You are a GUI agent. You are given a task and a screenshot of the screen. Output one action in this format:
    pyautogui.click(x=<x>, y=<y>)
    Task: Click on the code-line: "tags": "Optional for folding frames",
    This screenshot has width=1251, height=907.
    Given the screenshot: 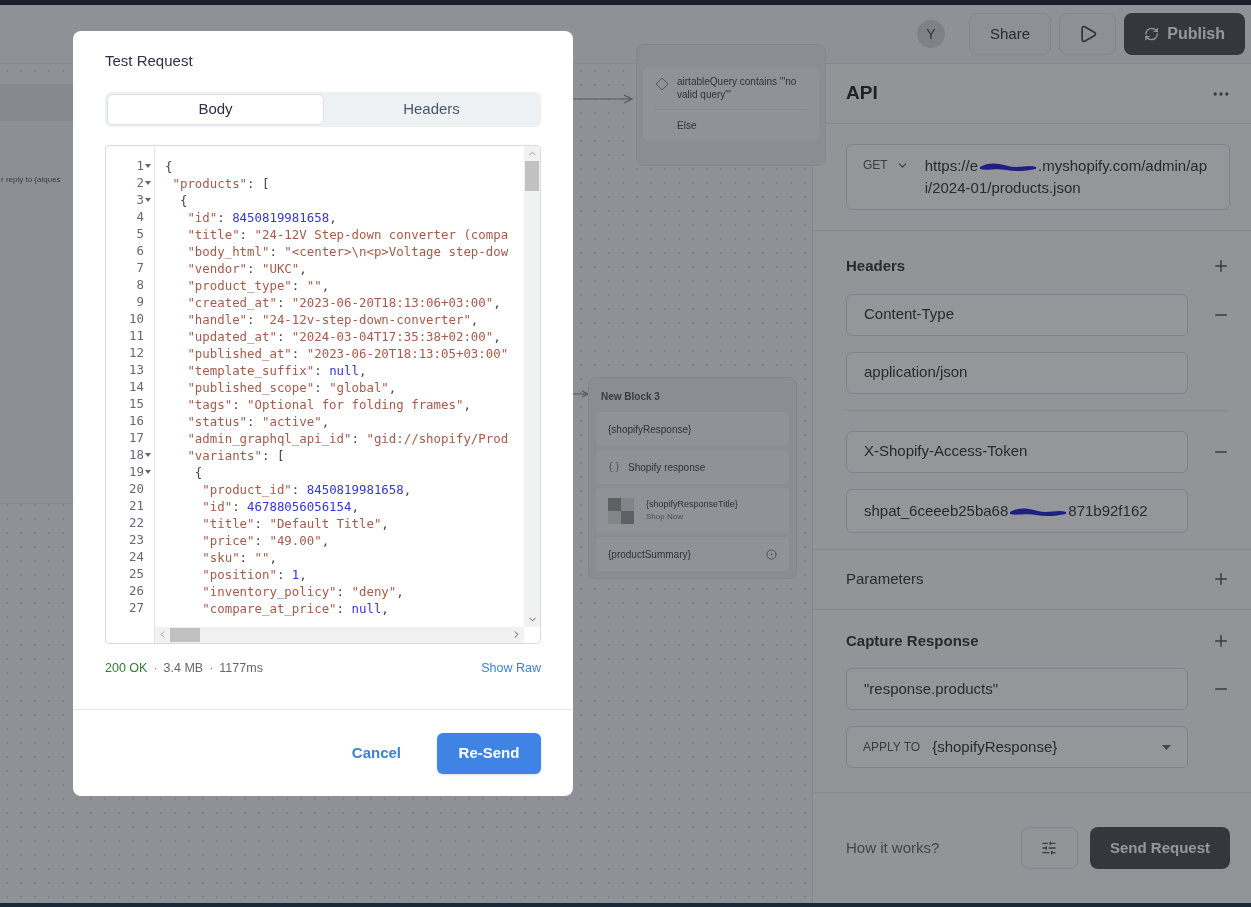 What is the action you would take?
    pyautogui.click(x=328, y=404)
    